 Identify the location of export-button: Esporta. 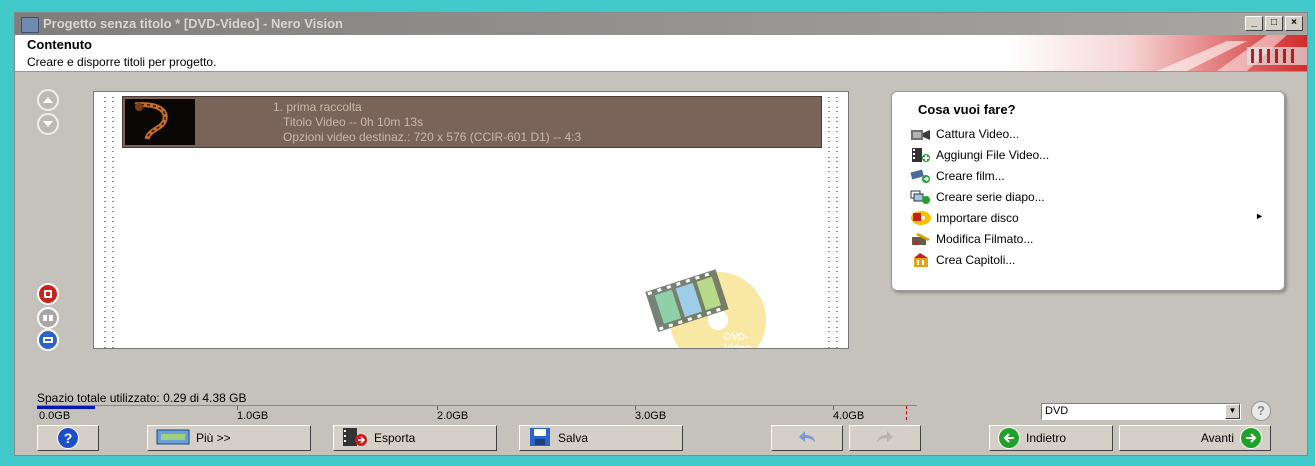
(415, 438).